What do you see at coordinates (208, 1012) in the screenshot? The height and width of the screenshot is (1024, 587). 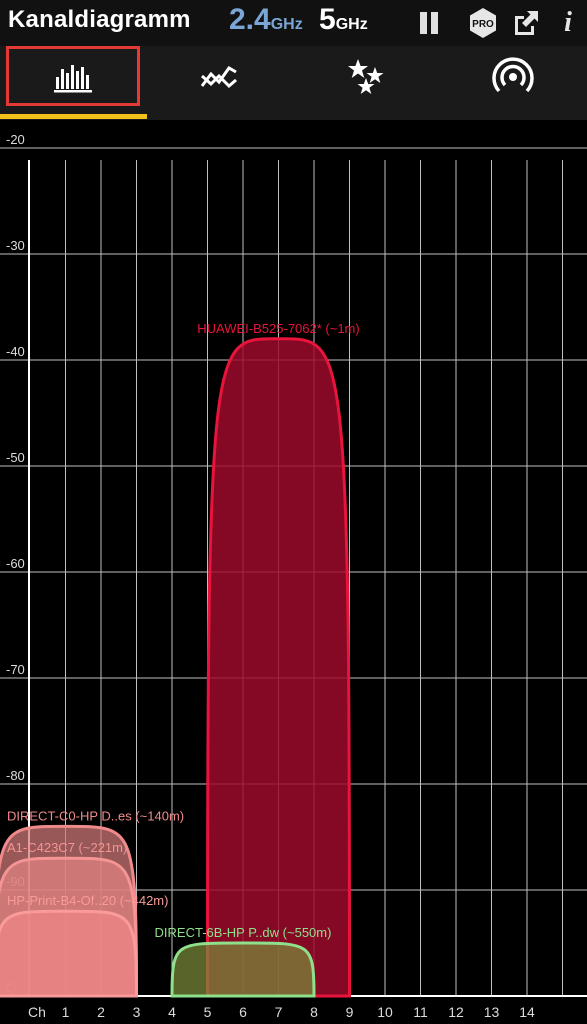 I see `x-tick-label: 5` at bounding box center [208, 1012].